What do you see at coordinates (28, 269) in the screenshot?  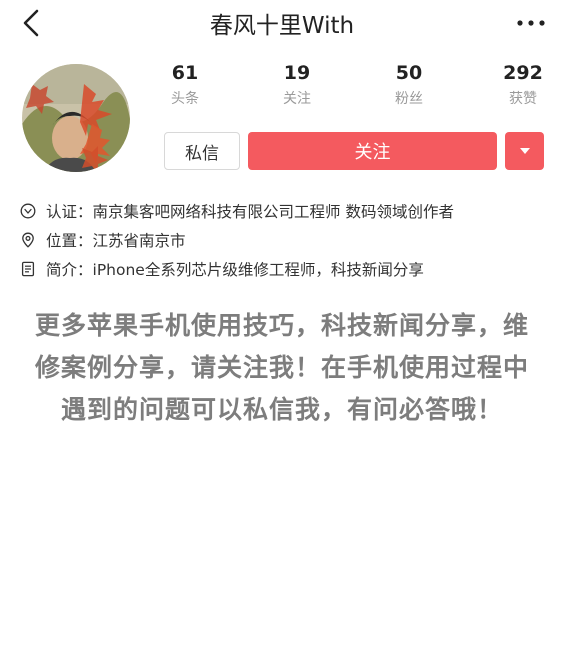 I see `document-icon` at bounding box center [28, 269].